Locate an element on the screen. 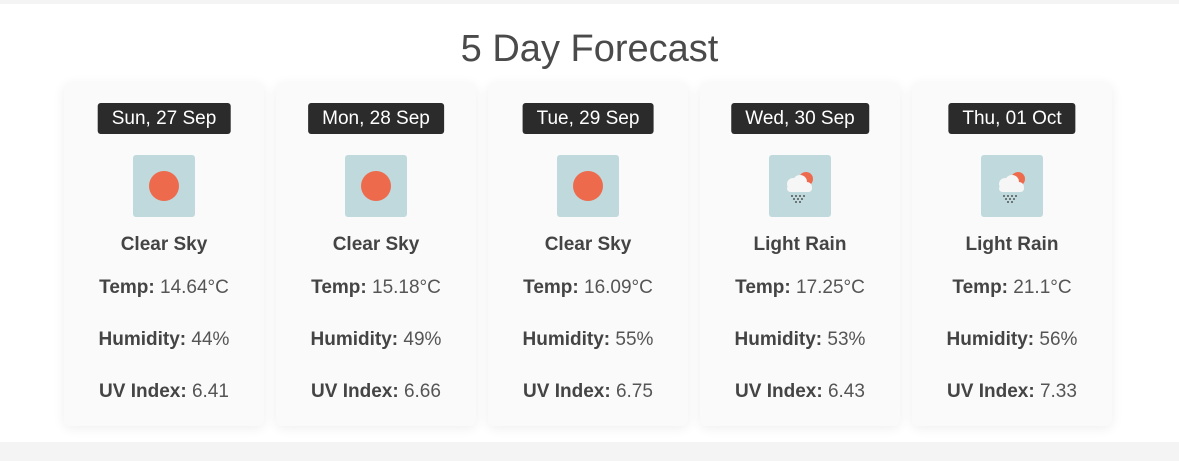 Image resolution: width=1179 pixels, height=461 pixels. temp-value: 14.64°C is located at coordinates (194, 287).